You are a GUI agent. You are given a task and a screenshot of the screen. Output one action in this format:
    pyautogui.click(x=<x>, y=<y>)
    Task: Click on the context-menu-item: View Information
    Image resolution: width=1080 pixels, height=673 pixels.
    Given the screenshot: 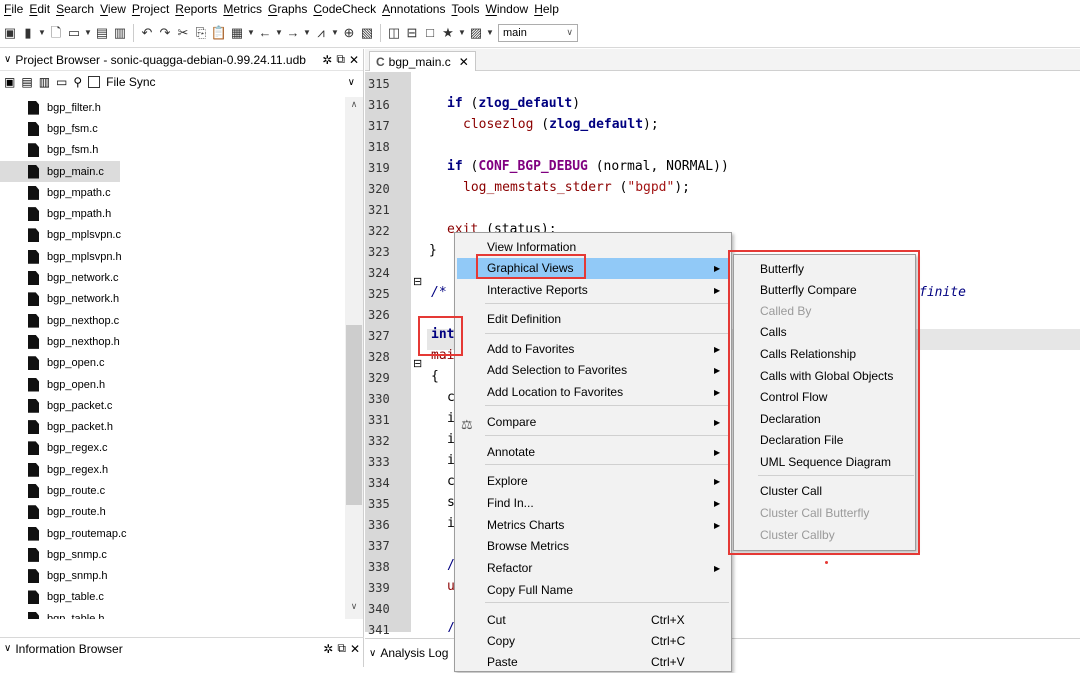 What is the action you would take?
    pyautogui.click(x=593, y=247)
    